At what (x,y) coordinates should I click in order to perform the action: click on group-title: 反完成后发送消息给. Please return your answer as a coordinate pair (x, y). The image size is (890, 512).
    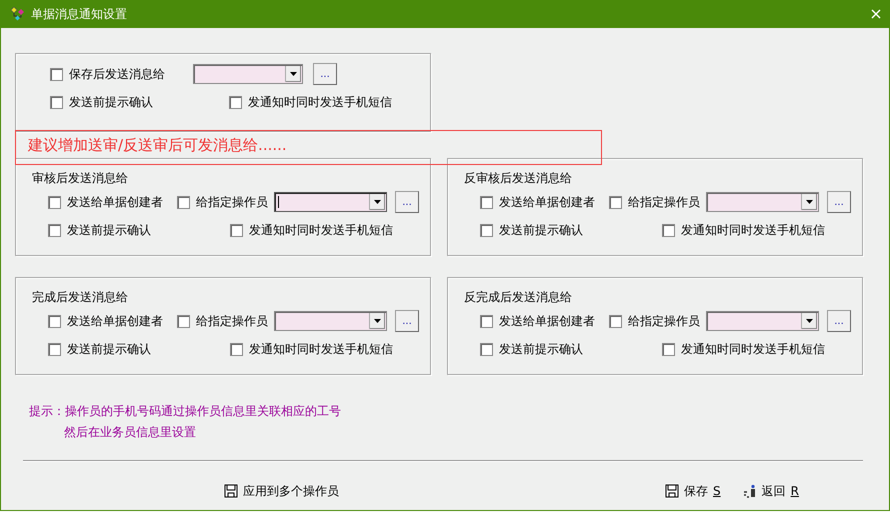
    Looking at the image, I should click on (518, 297).